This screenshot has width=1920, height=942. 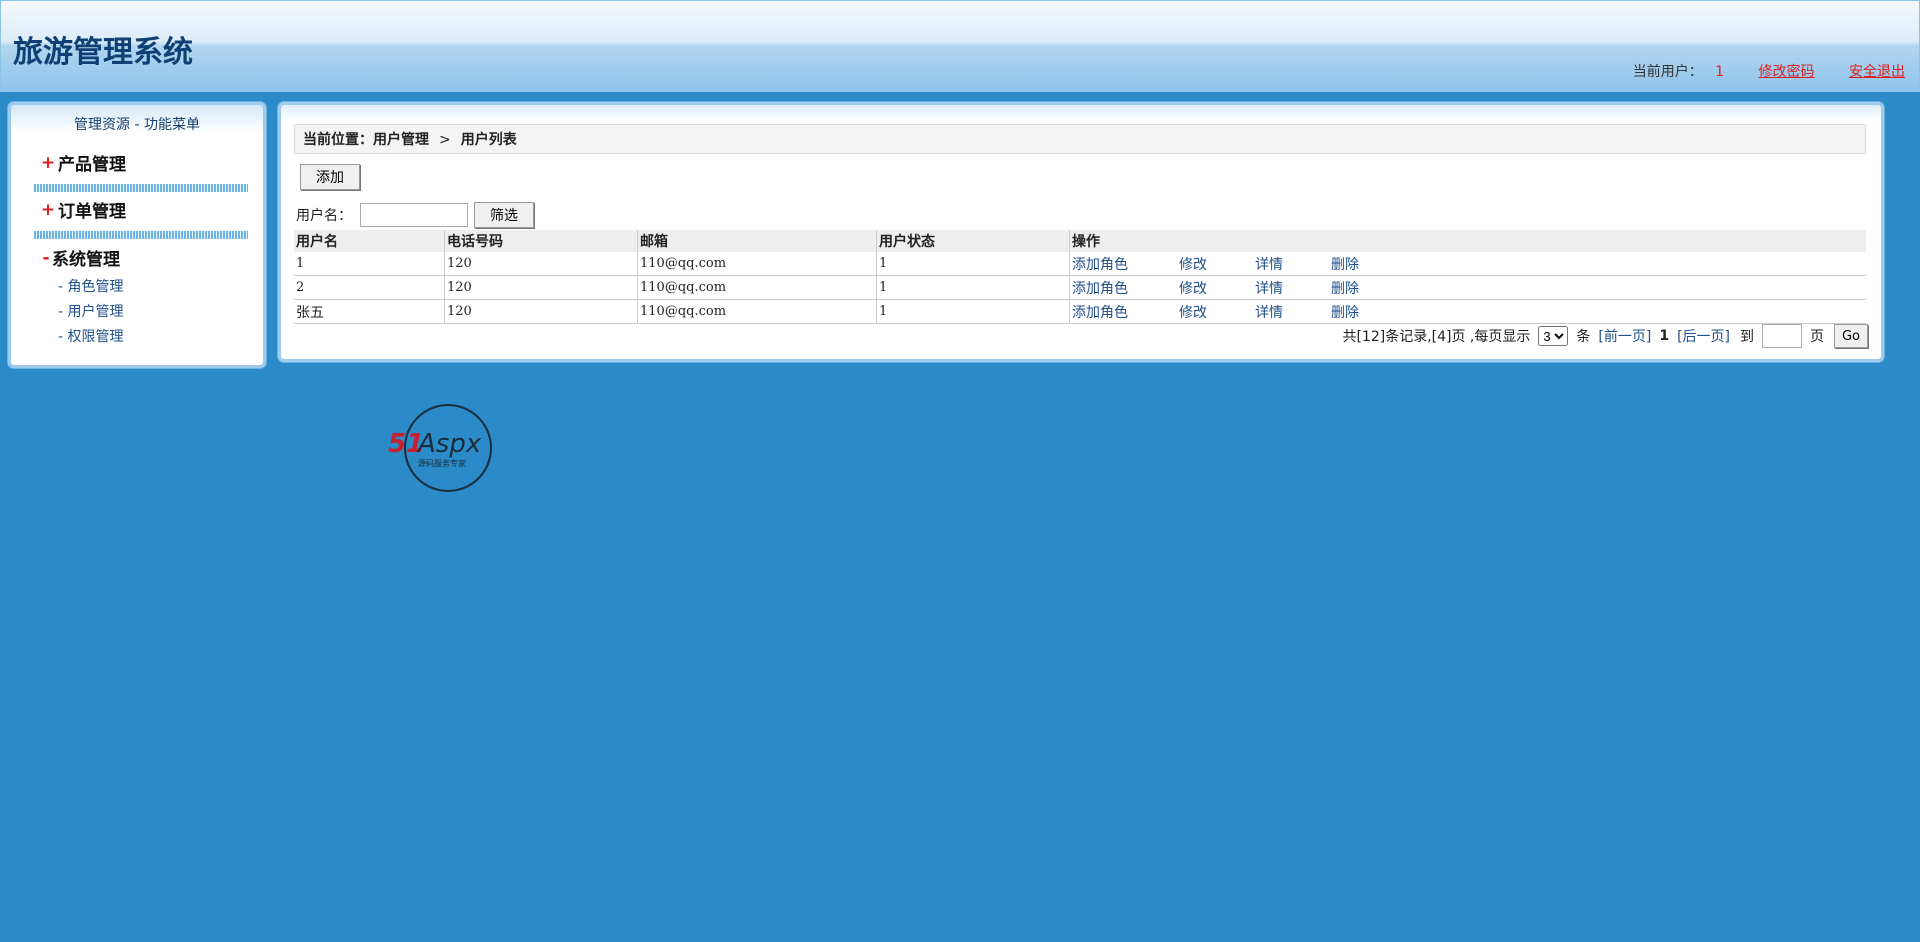 I want to click on submenu-item-users: - 用户管理, so click(x=91, y=312).